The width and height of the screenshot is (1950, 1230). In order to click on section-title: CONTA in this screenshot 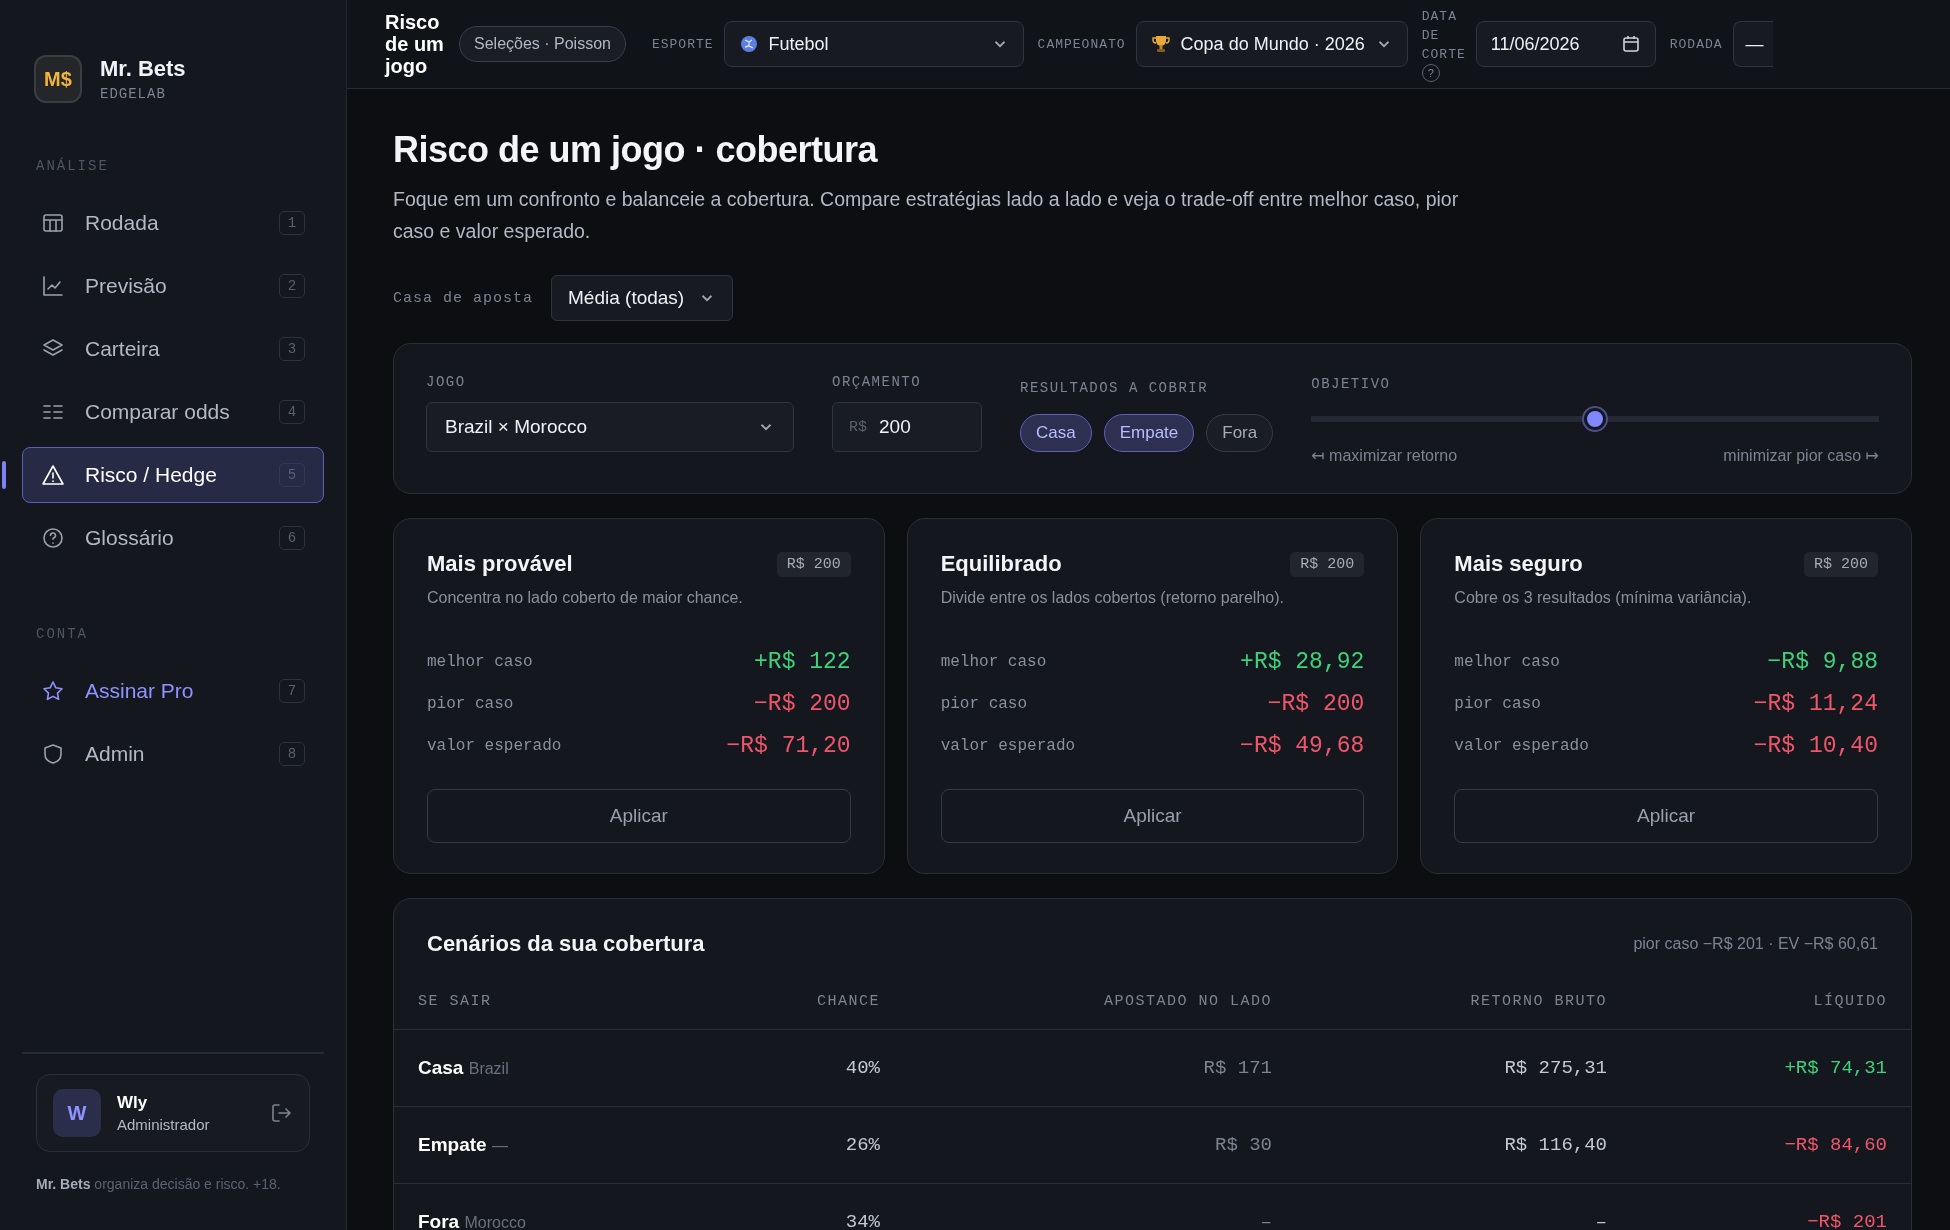, I will do `click(62, 634)`.